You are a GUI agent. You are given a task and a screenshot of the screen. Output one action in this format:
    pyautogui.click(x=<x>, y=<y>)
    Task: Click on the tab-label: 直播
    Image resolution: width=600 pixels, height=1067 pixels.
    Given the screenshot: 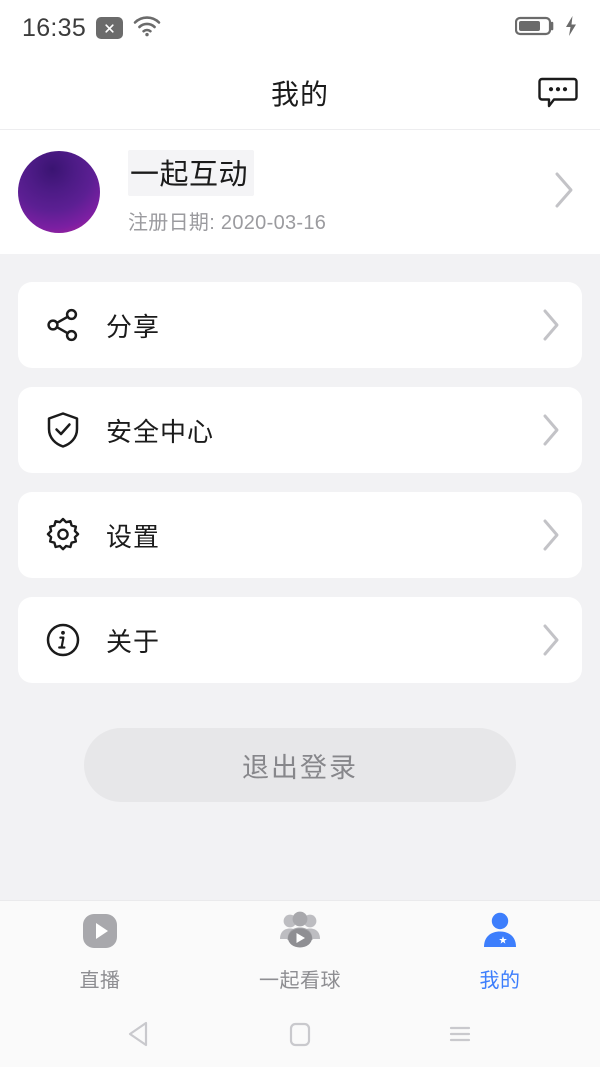 What is the action you would take?
    pyautogui.click(x=100, y=980)
    